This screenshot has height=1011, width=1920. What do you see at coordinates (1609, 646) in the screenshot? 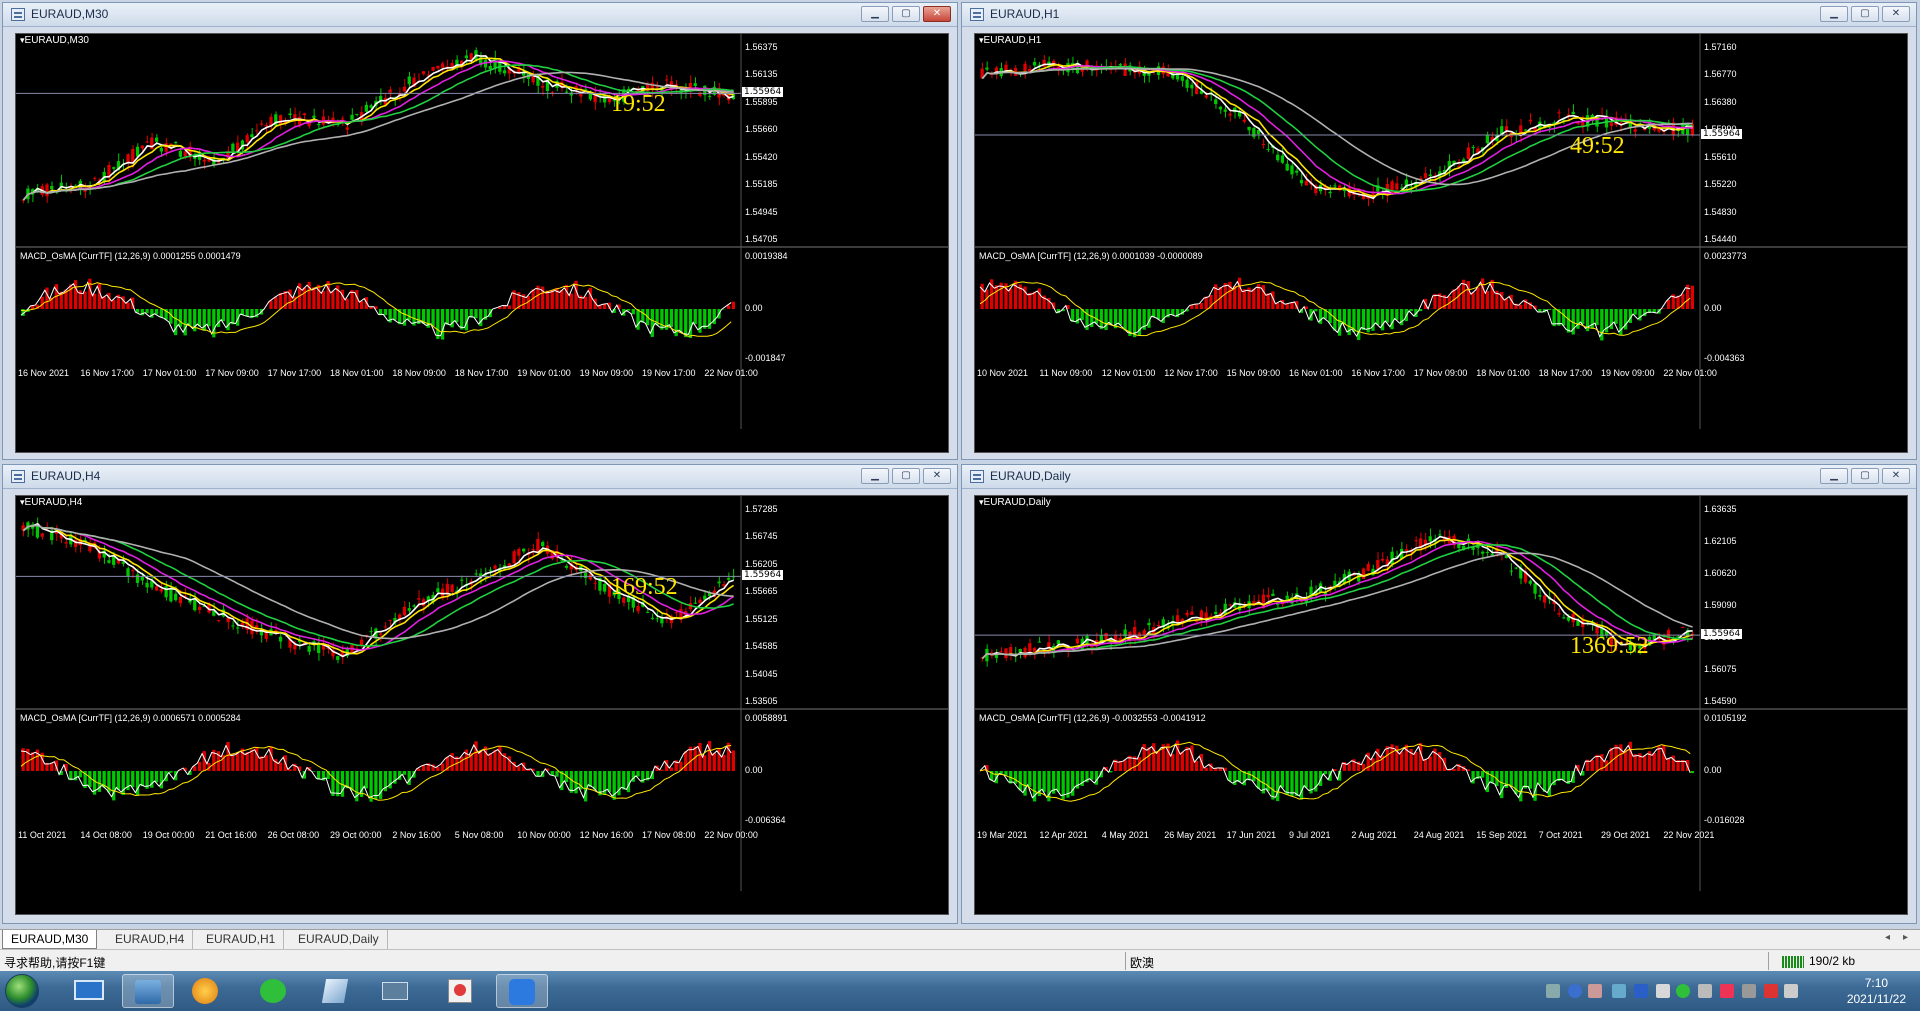
I see `bar-countdown: 1369:52` at bounding box center [1609, 646].